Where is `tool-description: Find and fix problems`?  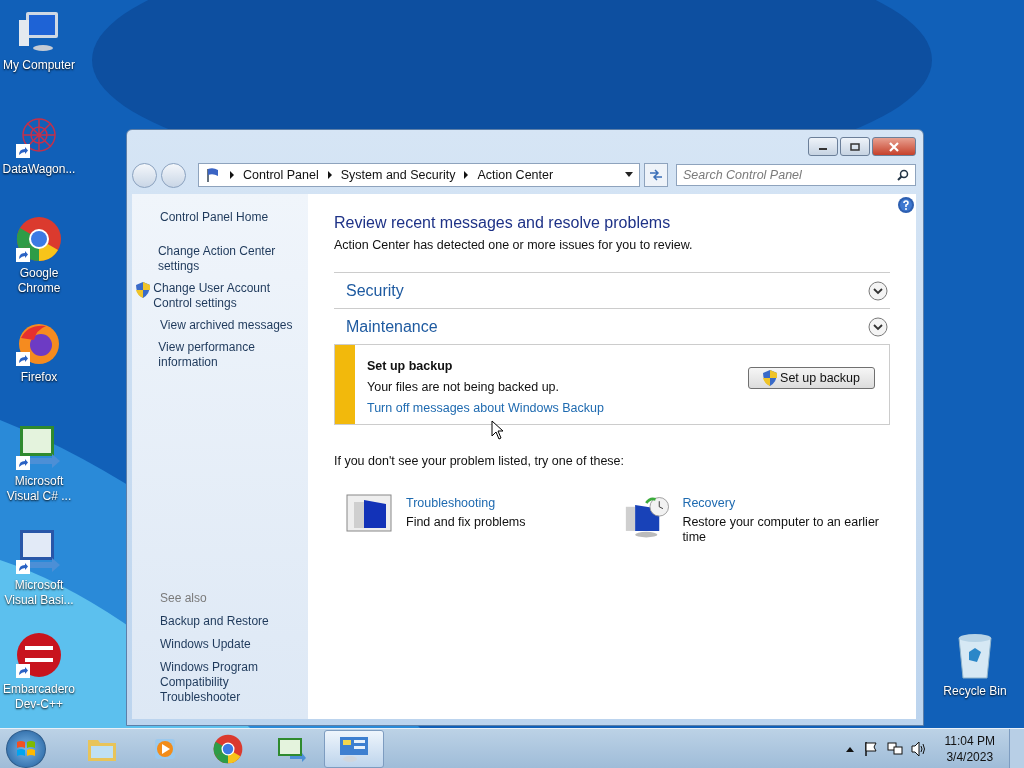
tool-description: Find and fix problems is located at coordinates (466, 522).